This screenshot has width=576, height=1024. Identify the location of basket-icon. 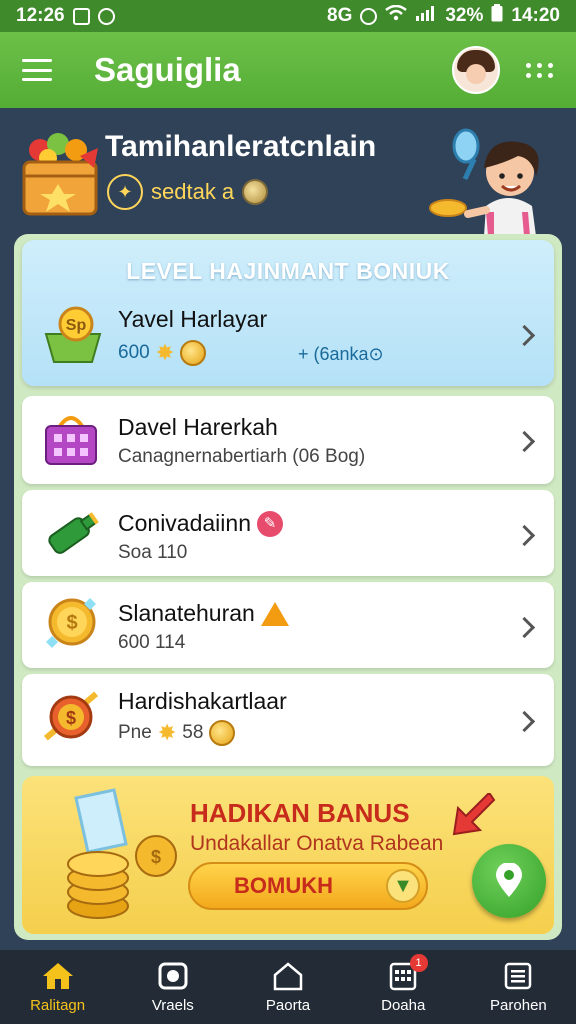
(71, 440).